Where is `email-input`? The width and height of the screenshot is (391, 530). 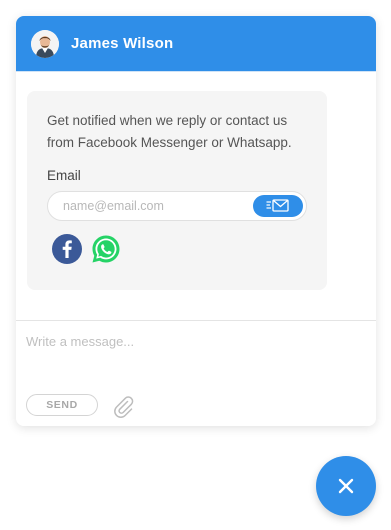 email-input is located at coordinates (148, 206).